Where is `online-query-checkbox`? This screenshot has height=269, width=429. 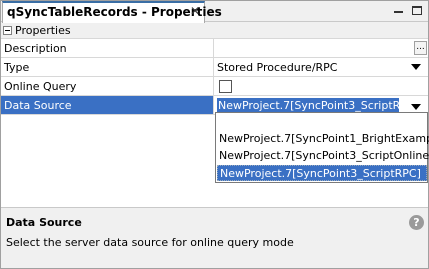 online-query-checkbox is located at coordinates (225, 86).